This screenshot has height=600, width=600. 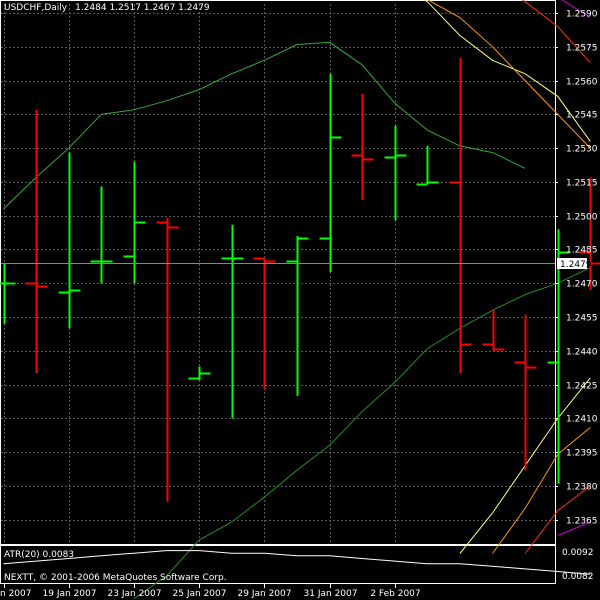 What do you see at coordinates (582, 285) in the screenshot?
I see `y-tick-label: 1.2470` at bounding box center [582, 285].